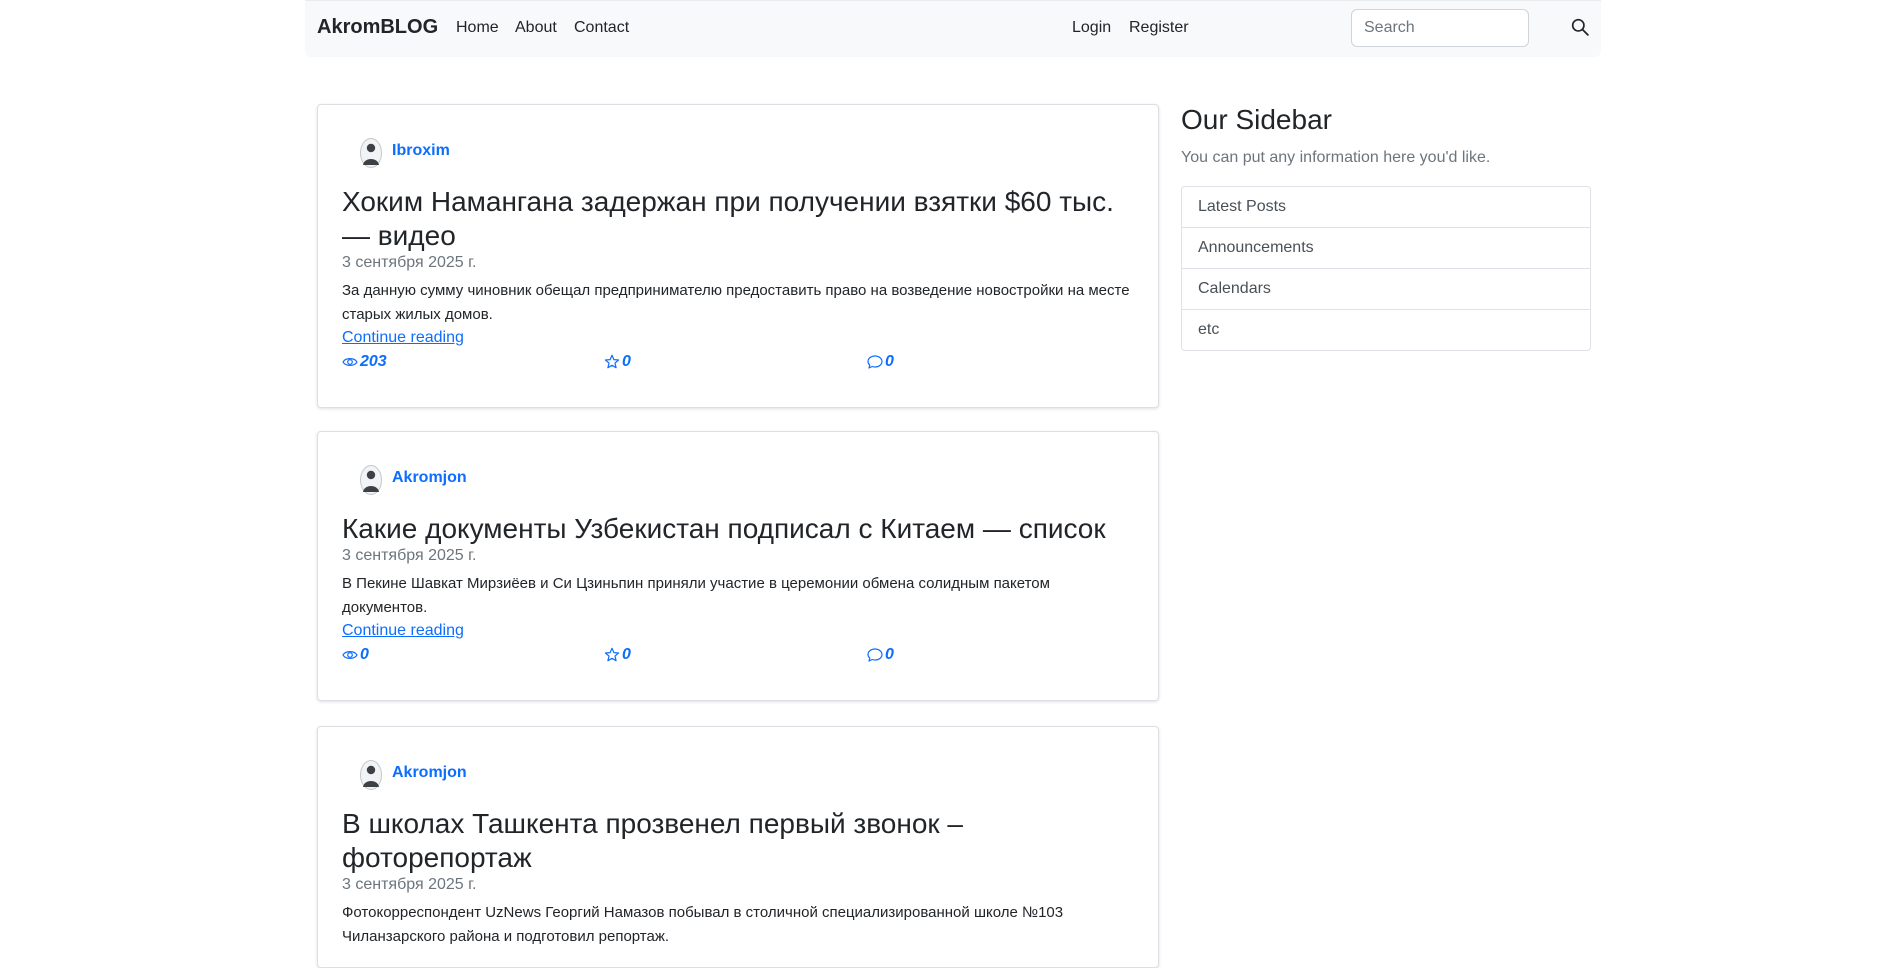  I want to click on views-stat: 0, so click(355, 655).